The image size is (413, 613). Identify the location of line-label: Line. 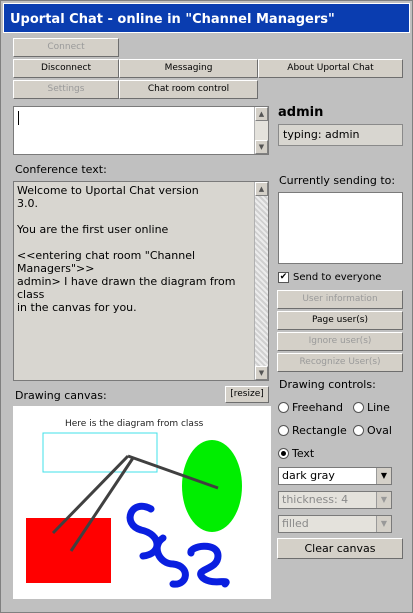
(378, 407).